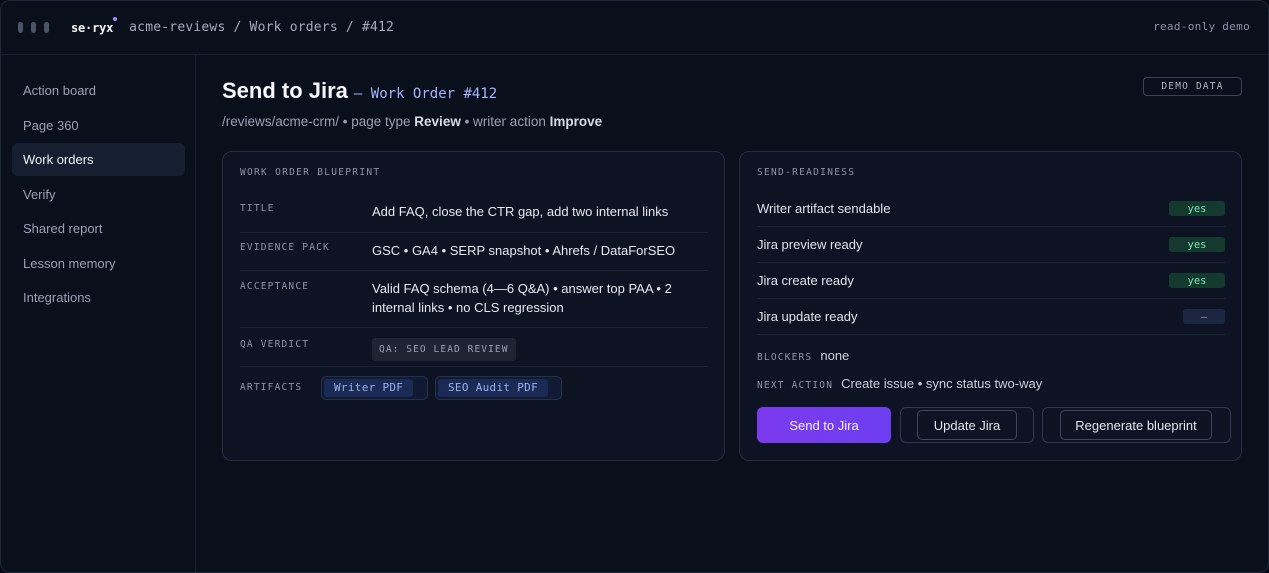 The image size is (1269, 573). I want to click on readiness-row: Jira create ready yes, so click(991, 281).